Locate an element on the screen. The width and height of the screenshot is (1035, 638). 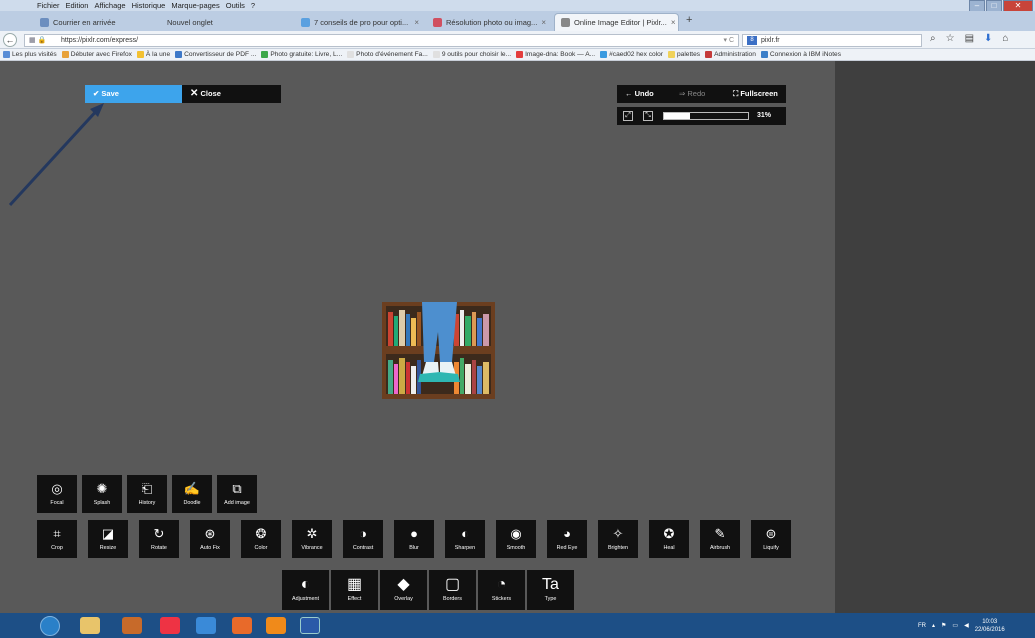
redo-button: ⇒ Redo is located at coordinates (698, 94).